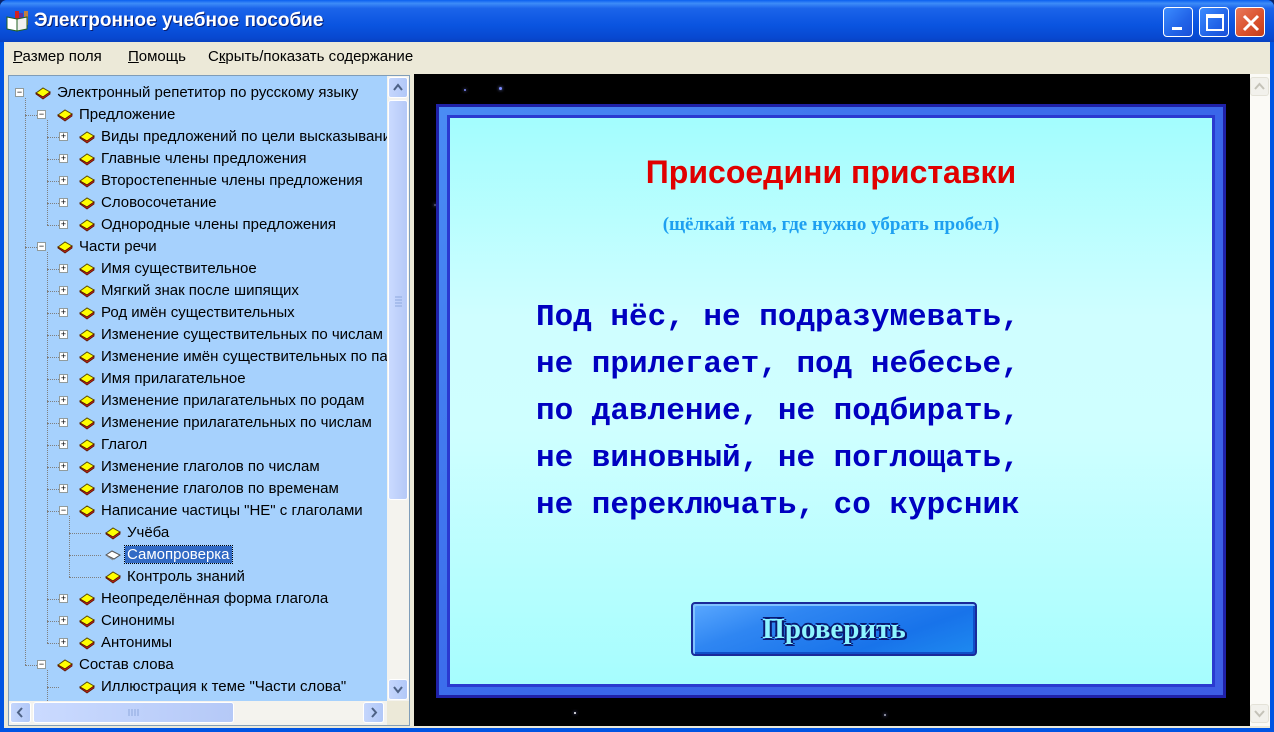 The height and width of the screenshot is (732, 1274). What do you see at coordinates (198, 533) in the screenshot?
I see `tree-item: Учёба` at bounding box center [198, 533].